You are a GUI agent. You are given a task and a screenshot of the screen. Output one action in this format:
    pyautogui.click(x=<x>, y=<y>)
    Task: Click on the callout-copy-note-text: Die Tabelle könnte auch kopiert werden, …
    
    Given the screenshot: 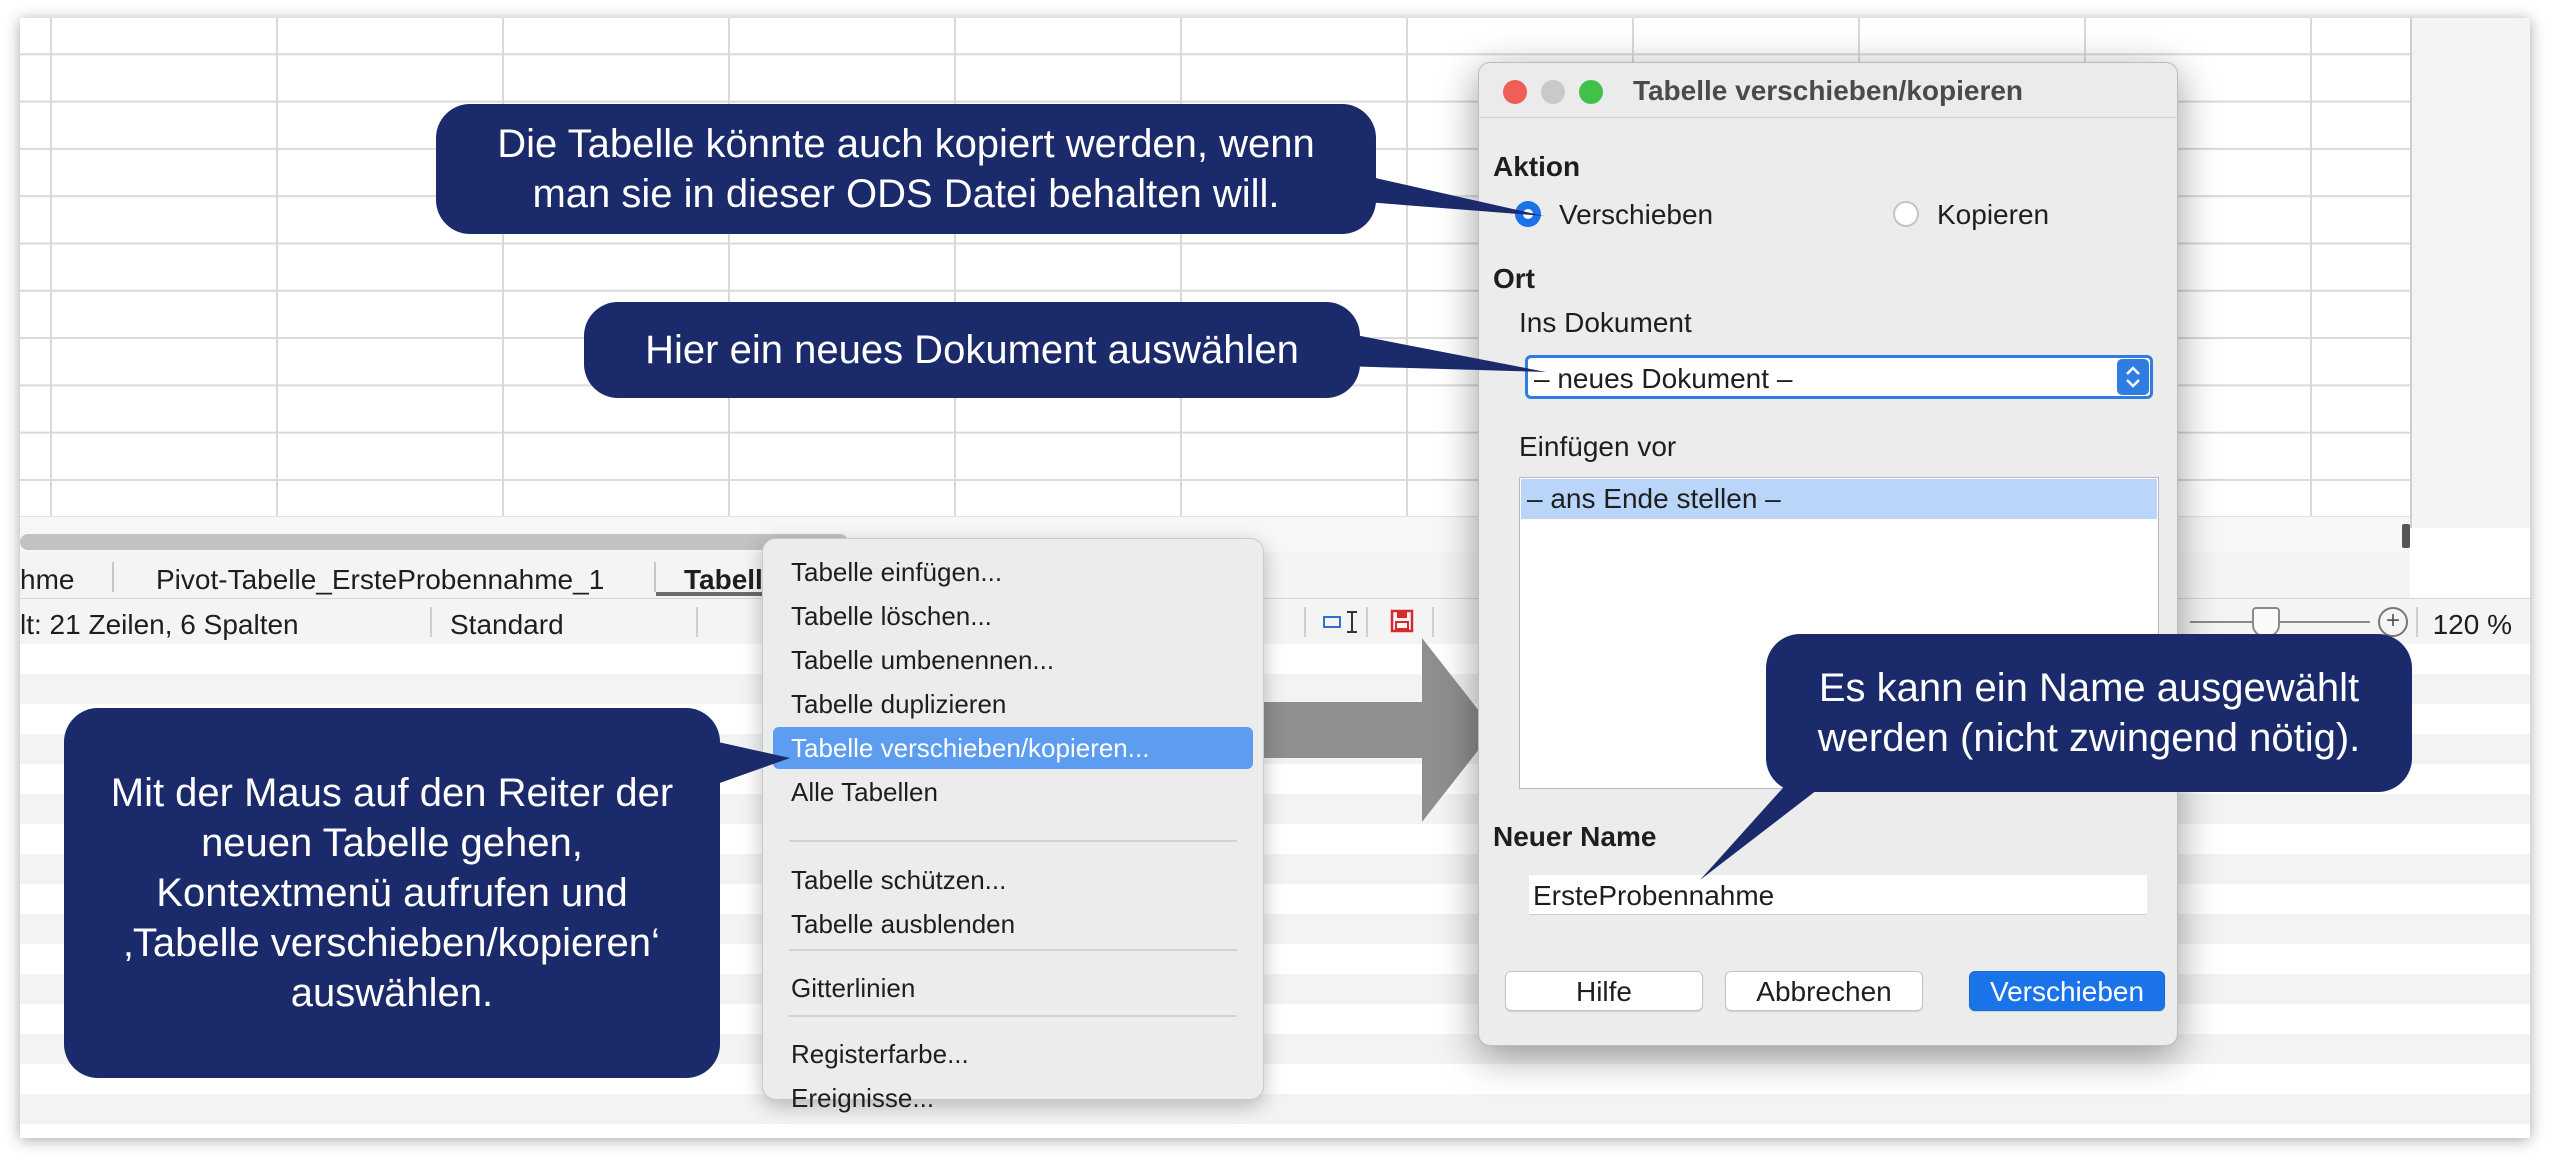 What is the action you would take?
    pyautogui.click(x=906, y=169)
    